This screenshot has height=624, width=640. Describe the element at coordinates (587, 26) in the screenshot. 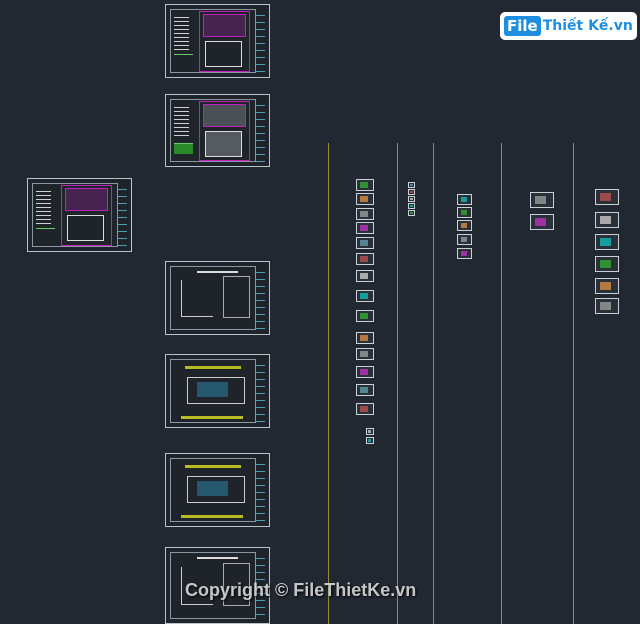

I see `logo-part-thietke: Thiết Kế.vn` at that location.